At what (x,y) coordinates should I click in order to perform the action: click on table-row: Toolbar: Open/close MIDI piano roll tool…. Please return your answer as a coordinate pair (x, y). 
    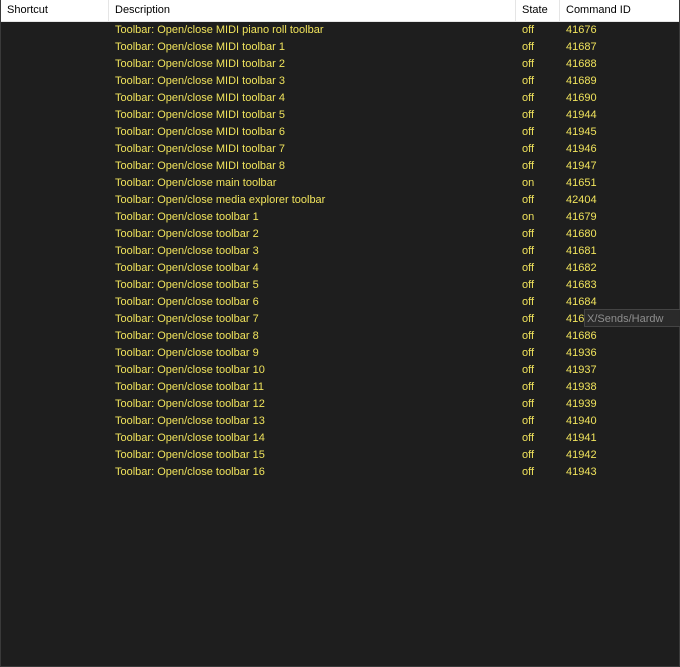
    Looking at the image, I should click on (340, 30).